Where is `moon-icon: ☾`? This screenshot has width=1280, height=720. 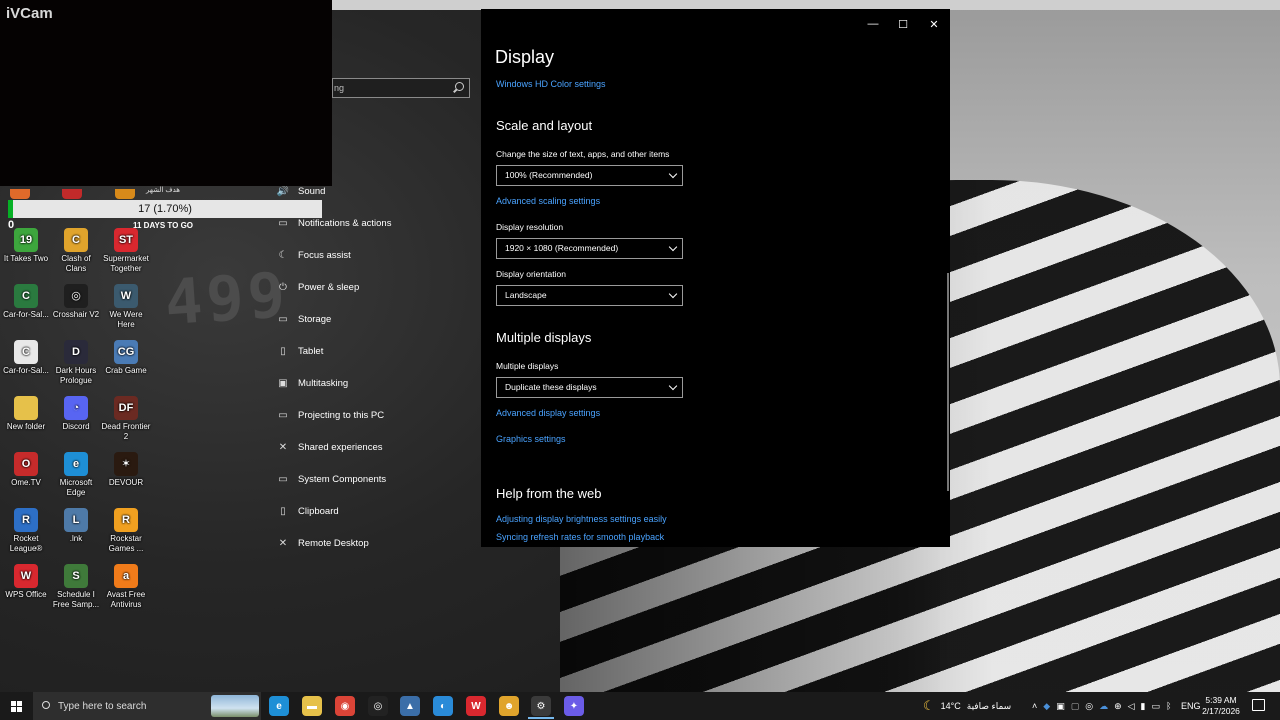 moon-icon: ☾ is located at coordinates (929, 705).